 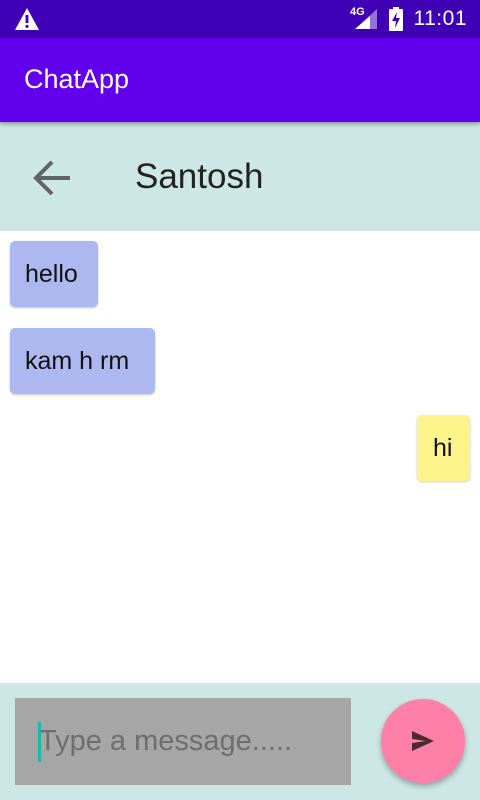 I want to click on signal-icon, so click(x=366, y=19).